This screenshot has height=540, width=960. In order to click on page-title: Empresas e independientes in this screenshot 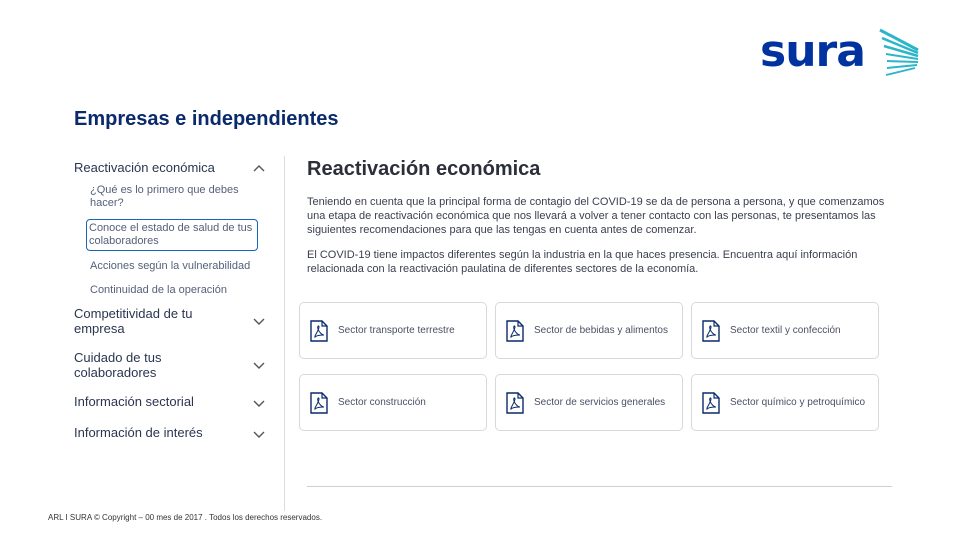, I will do `click(206, 119)`.